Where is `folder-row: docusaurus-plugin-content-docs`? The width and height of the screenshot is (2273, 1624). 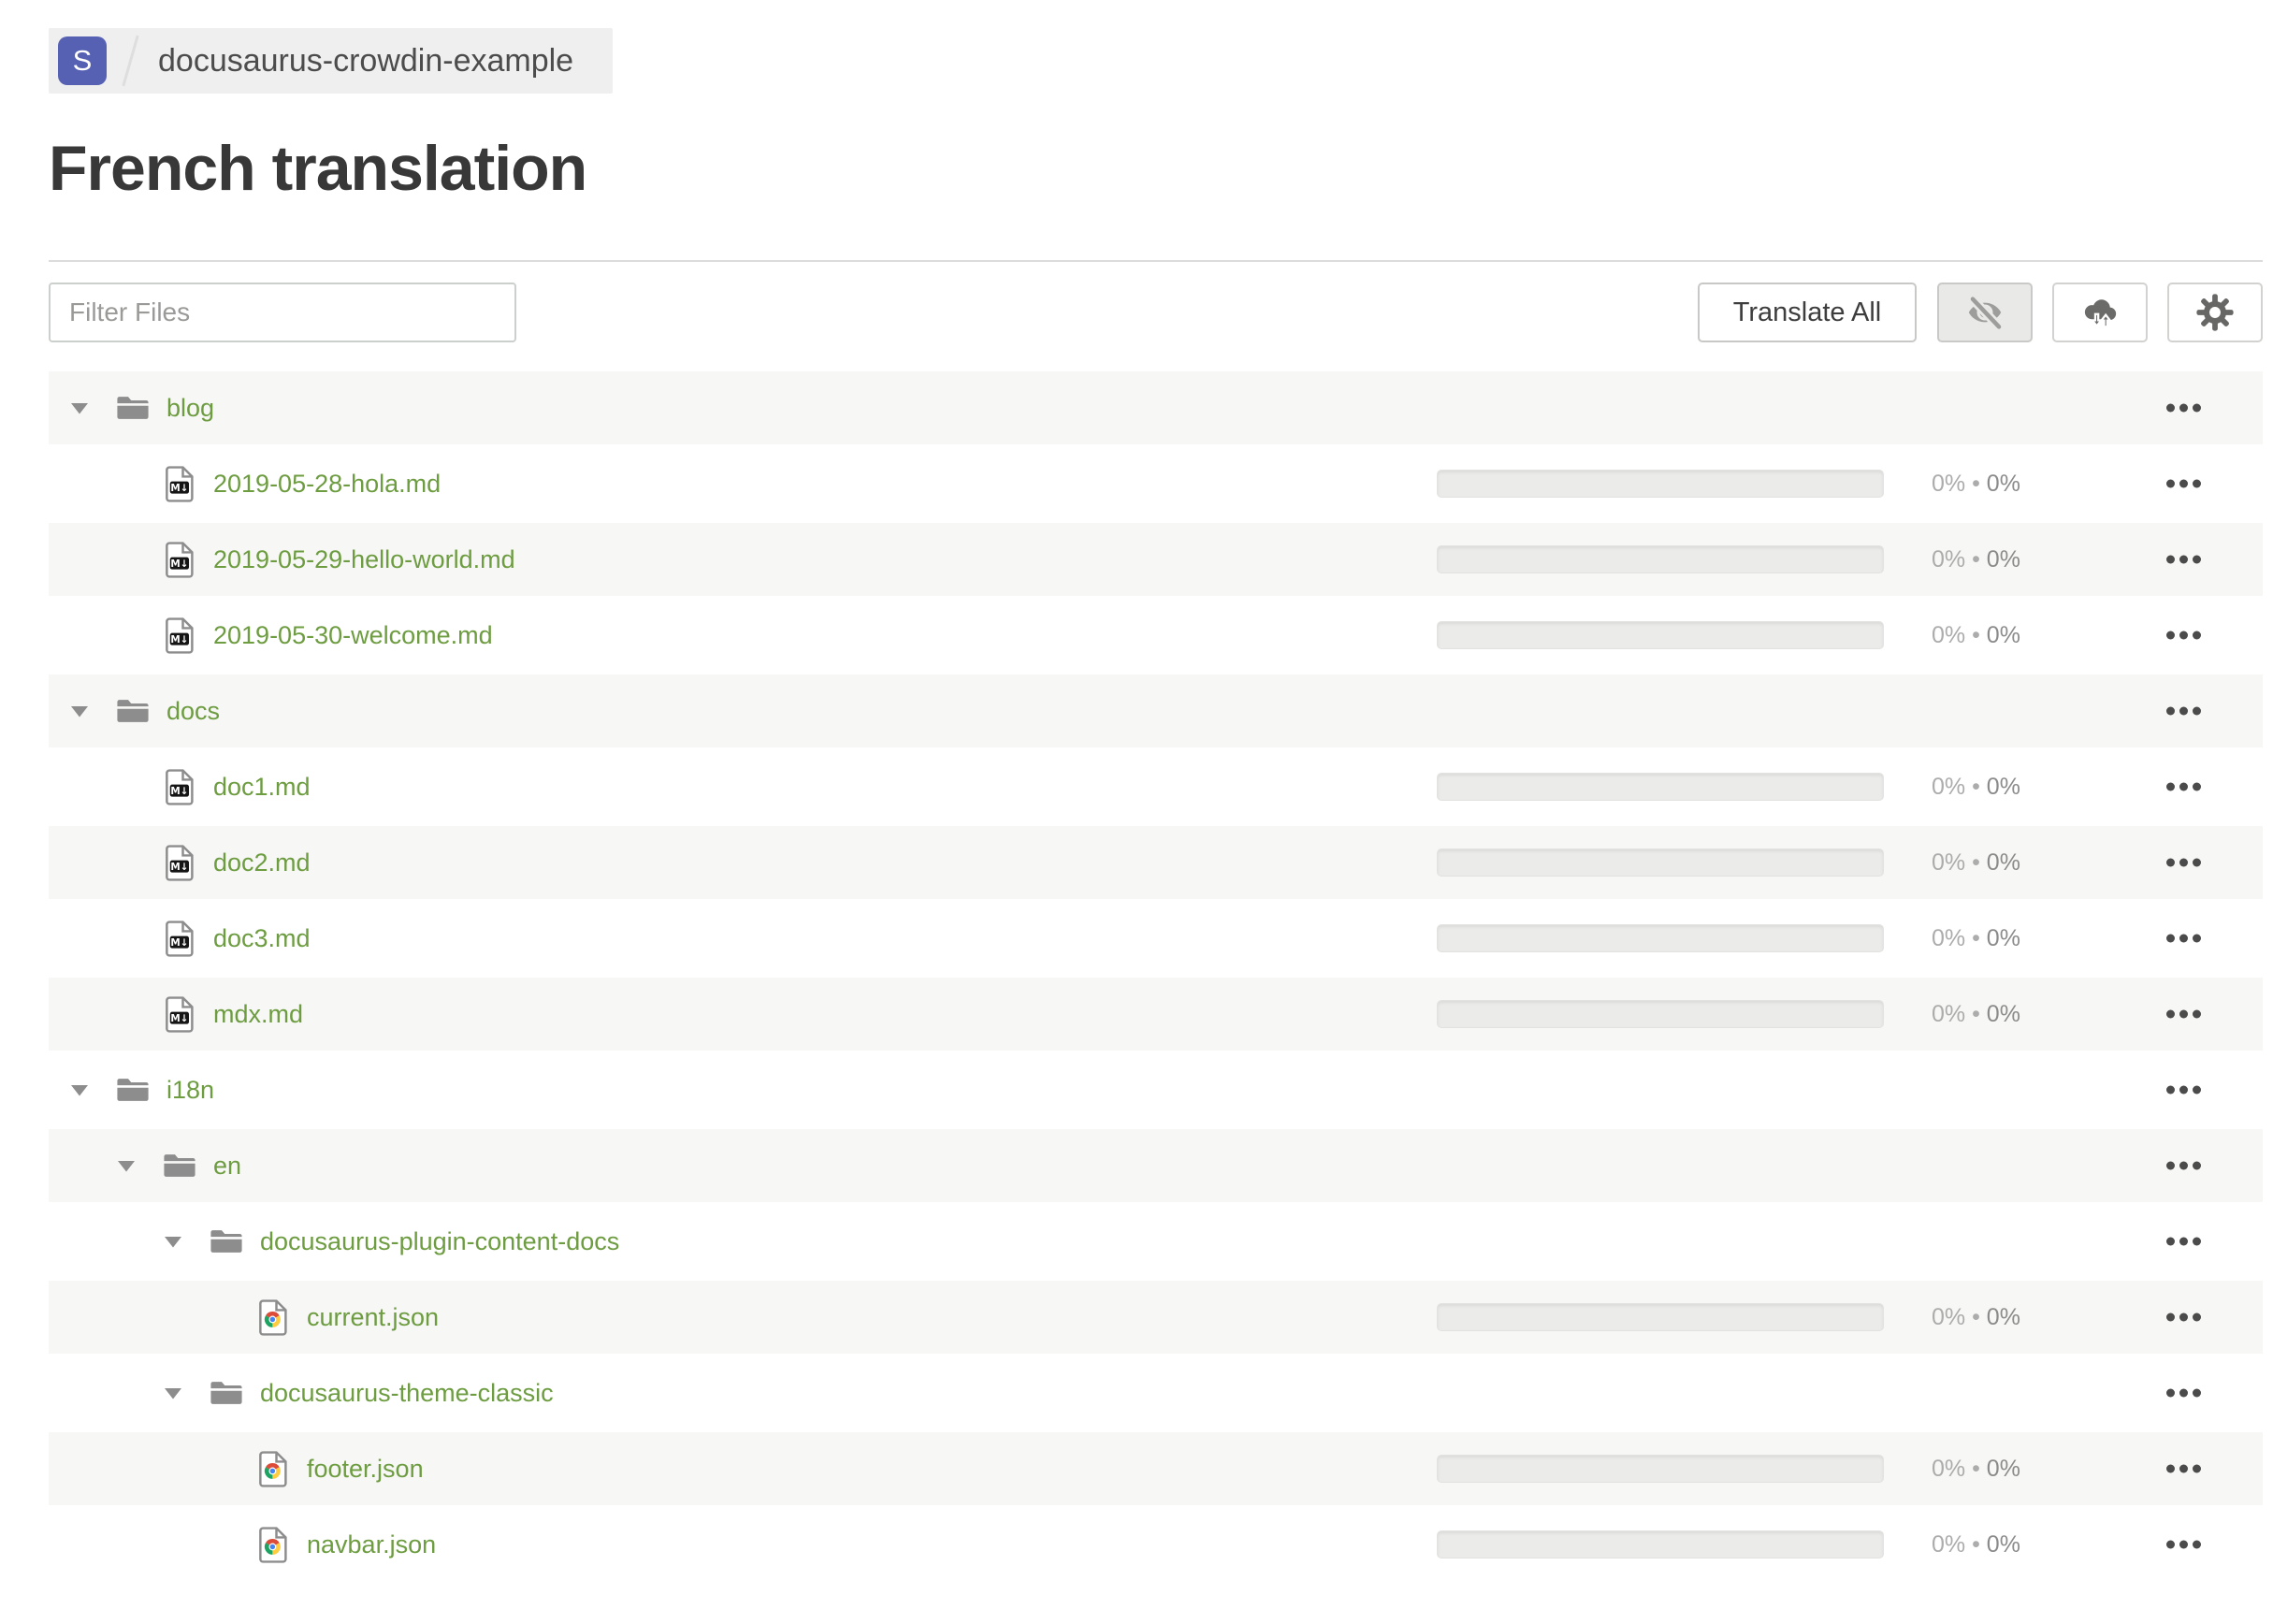
folder-row: docusaurus-plugin-content-docs is located at coordinates (1156, 1242).